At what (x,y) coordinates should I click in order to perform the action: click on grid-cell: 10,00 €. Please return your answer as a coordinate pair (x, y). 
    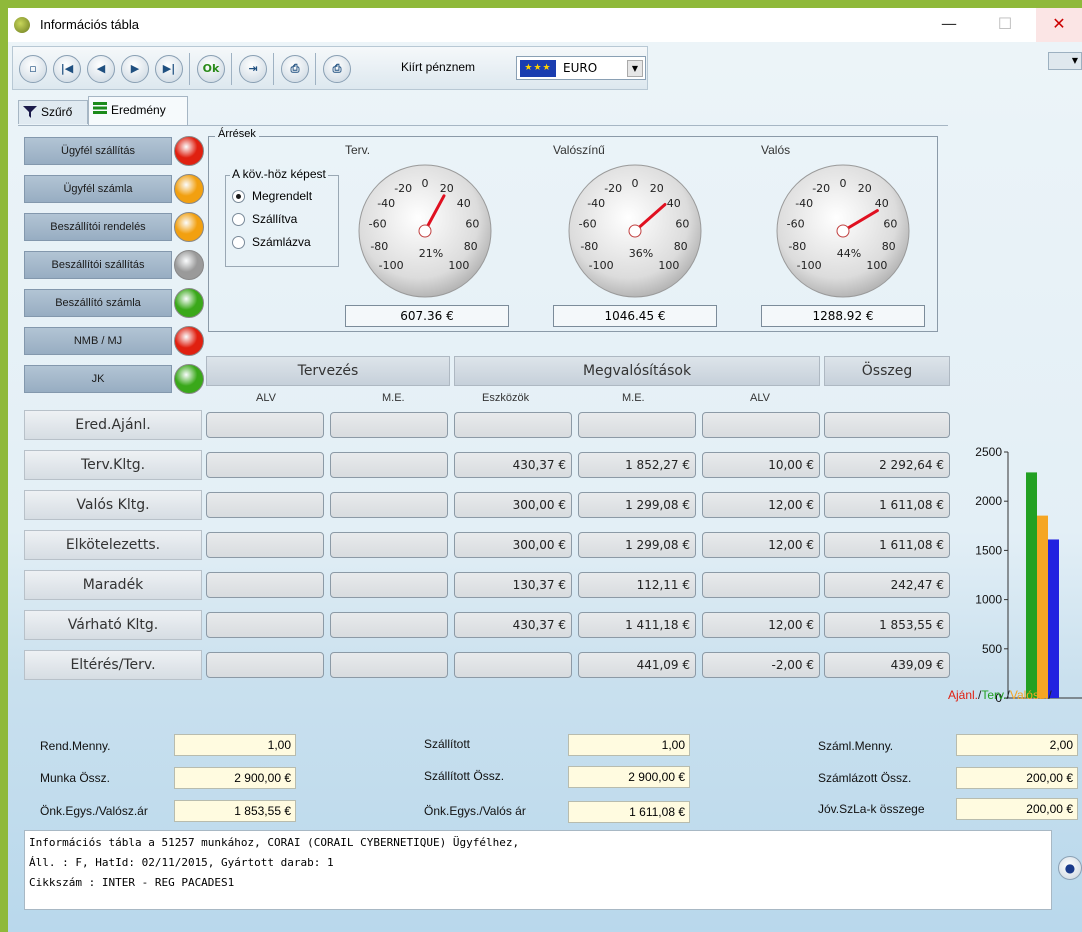
    Looking at the image, I should click on (761, 465).